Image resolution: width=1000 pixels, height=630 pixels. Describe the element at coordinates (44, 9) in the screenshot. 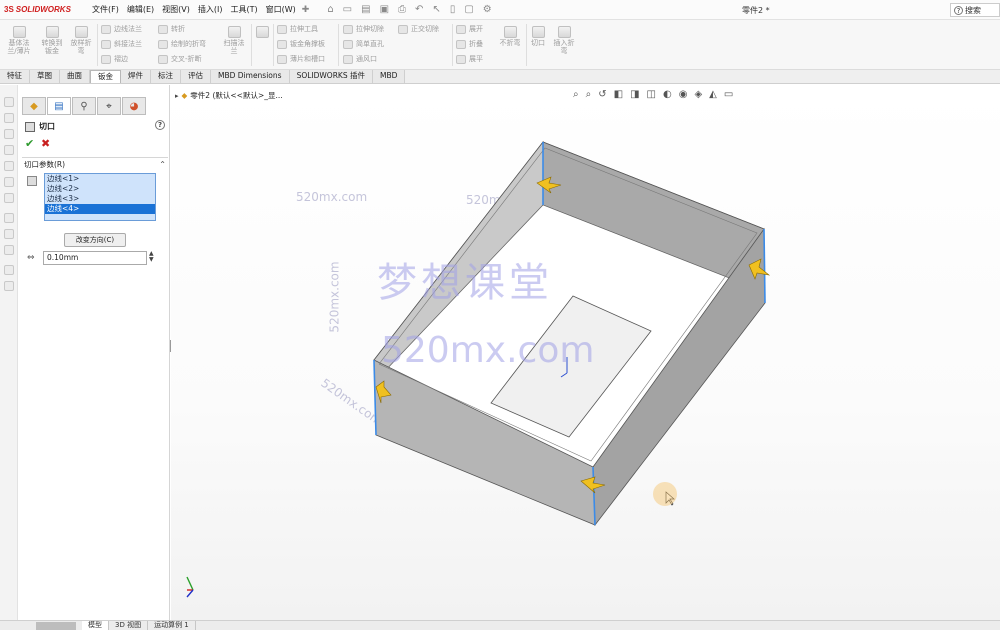

I see `solidworks-logo: 3S SOLIDWORKS` at that location.